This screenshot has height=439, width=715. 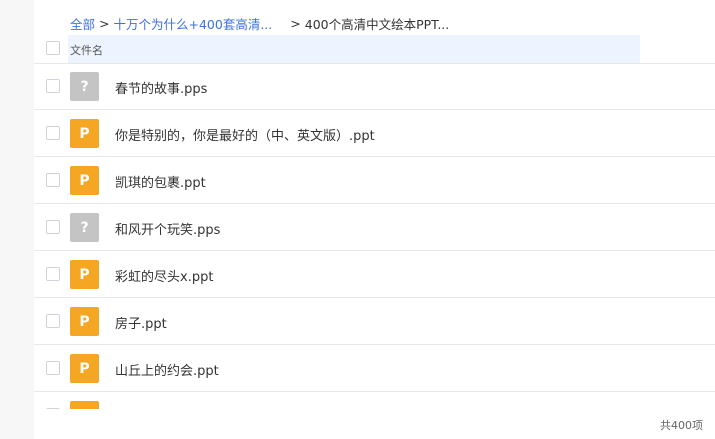 I want to click on file-row: P 山丘上的约会.ppt, so click(x=374, y=368).